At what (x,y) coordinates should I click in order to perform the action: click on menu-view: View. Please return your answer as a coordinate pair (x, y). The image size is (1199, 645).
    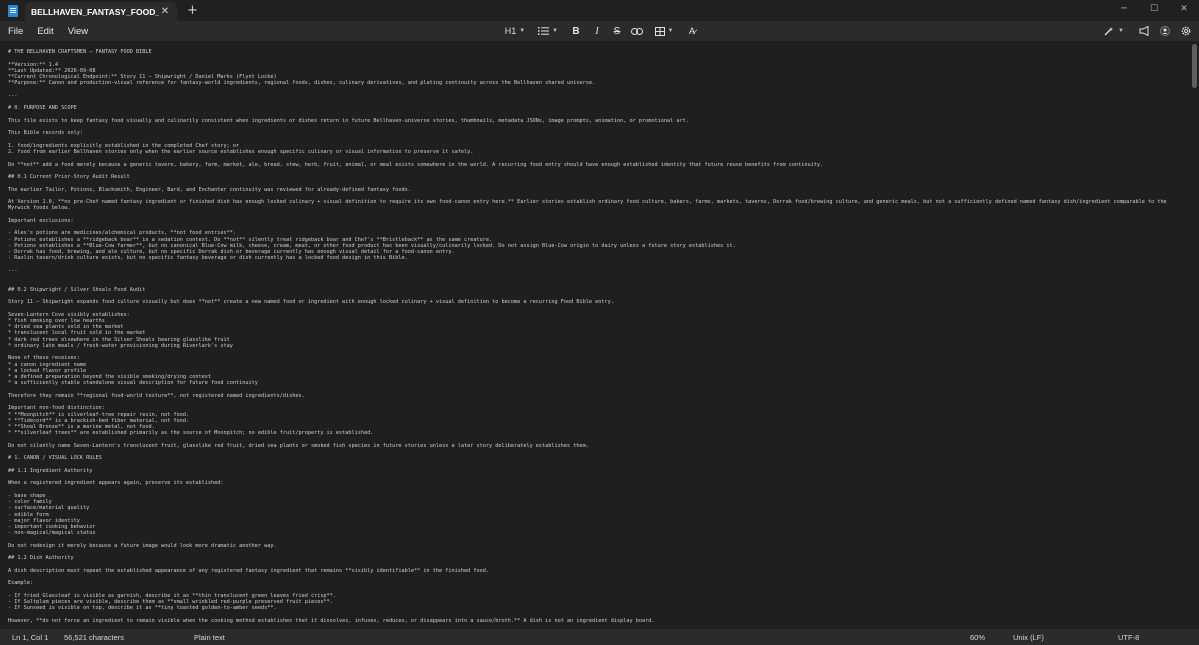
    Looking at the image, I should click on (78, 31).